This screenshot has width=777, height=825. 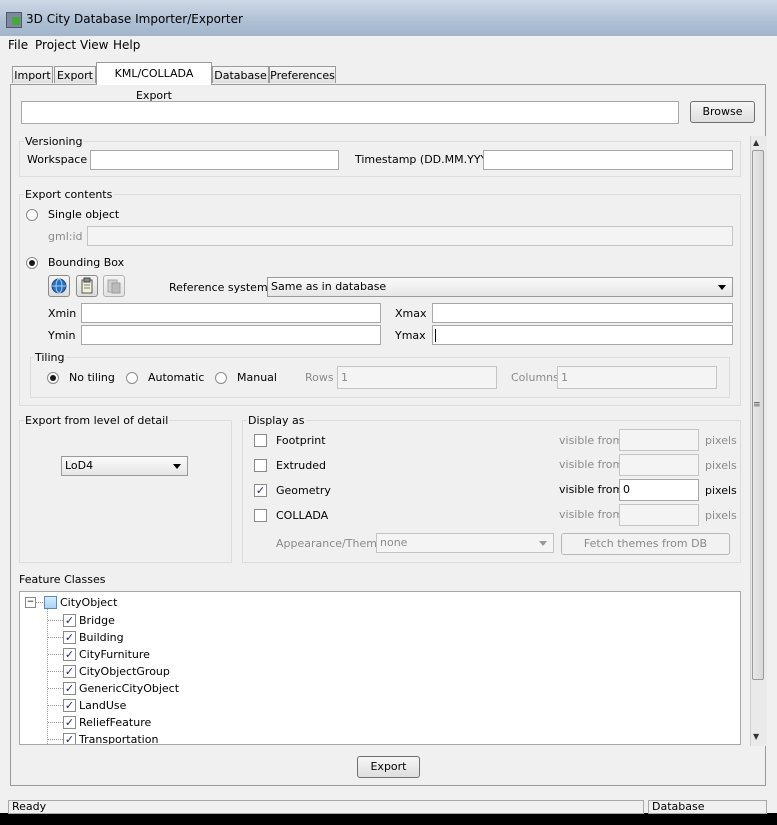 What do you see at coordinates (92, 377) in the screenshot?
I see `no-tiling-label: No tiling` at bounding box center [92, 377].